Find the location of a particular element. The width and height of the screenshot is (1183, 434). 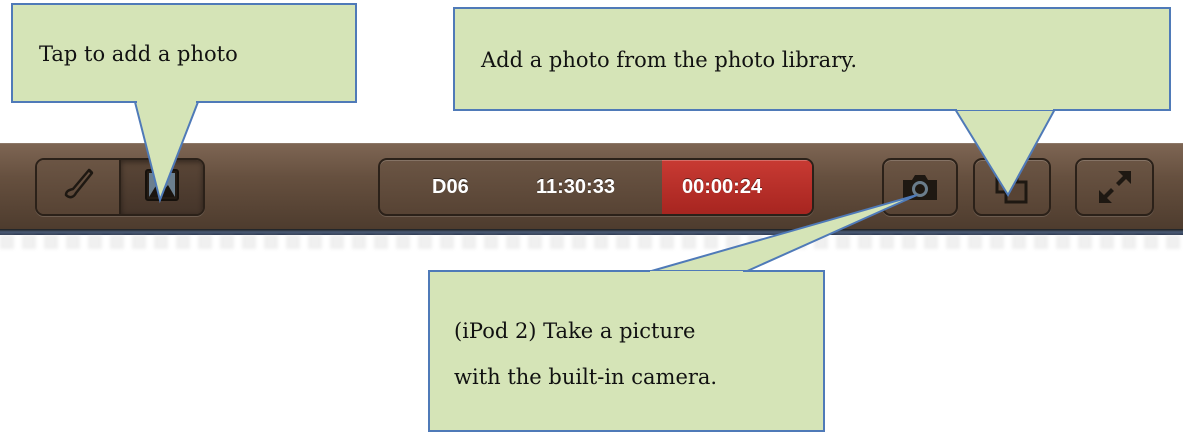

expand-button is located at coordinates (1114, 187).